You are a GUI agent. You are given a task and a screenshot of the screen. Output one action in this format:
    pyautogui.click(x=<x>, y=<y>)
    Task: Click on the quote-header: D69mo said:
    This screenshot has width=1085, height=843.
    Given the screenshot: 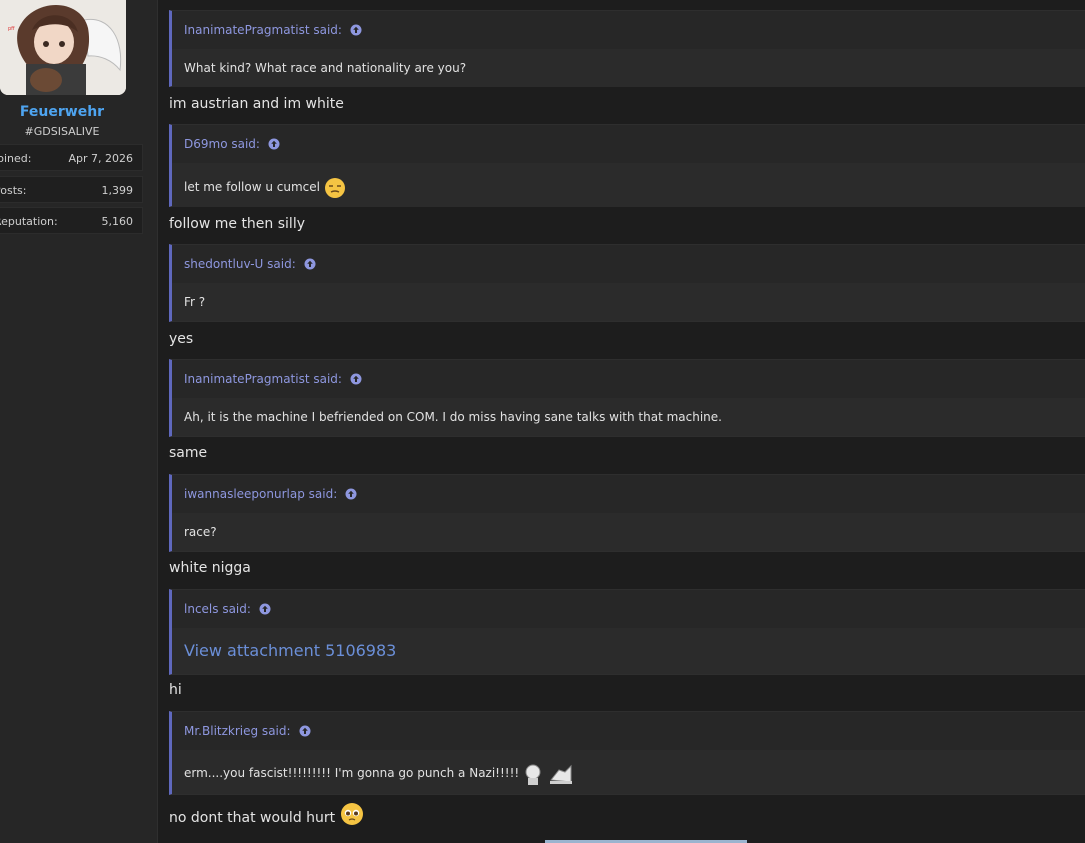 What is the action you would take?
    pyautogui.click(x=628, y=144)
    